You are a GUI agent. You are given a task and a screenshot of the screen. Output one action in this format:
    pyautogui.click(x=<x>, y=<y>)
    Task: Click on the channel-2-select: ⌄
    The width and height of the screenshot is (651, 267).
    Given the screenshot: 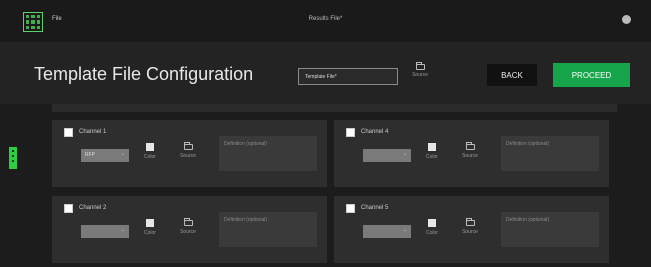 What is the action you would take?
    pyautogui.click(x=105, y=231)
    